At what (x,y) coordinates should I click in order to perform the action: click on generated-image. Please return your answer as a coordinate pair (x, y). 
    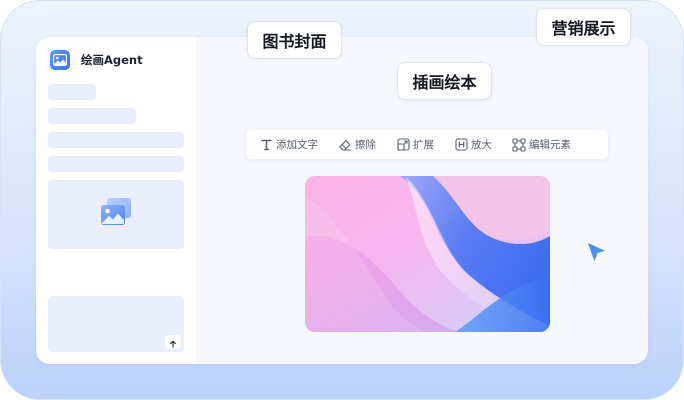
    Looking at the image, I should click on (427, 254).